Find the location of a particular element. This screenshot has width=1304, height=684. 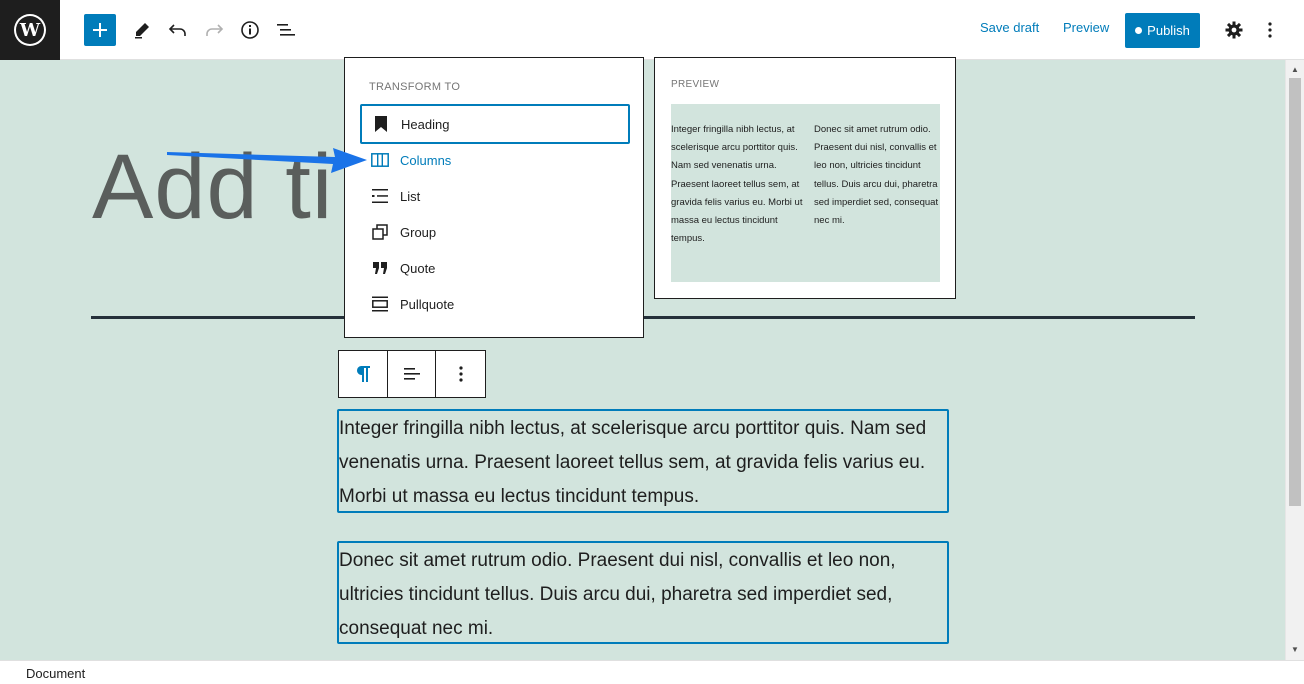

publish-label: Publish is located at coordinates (1168, 30).